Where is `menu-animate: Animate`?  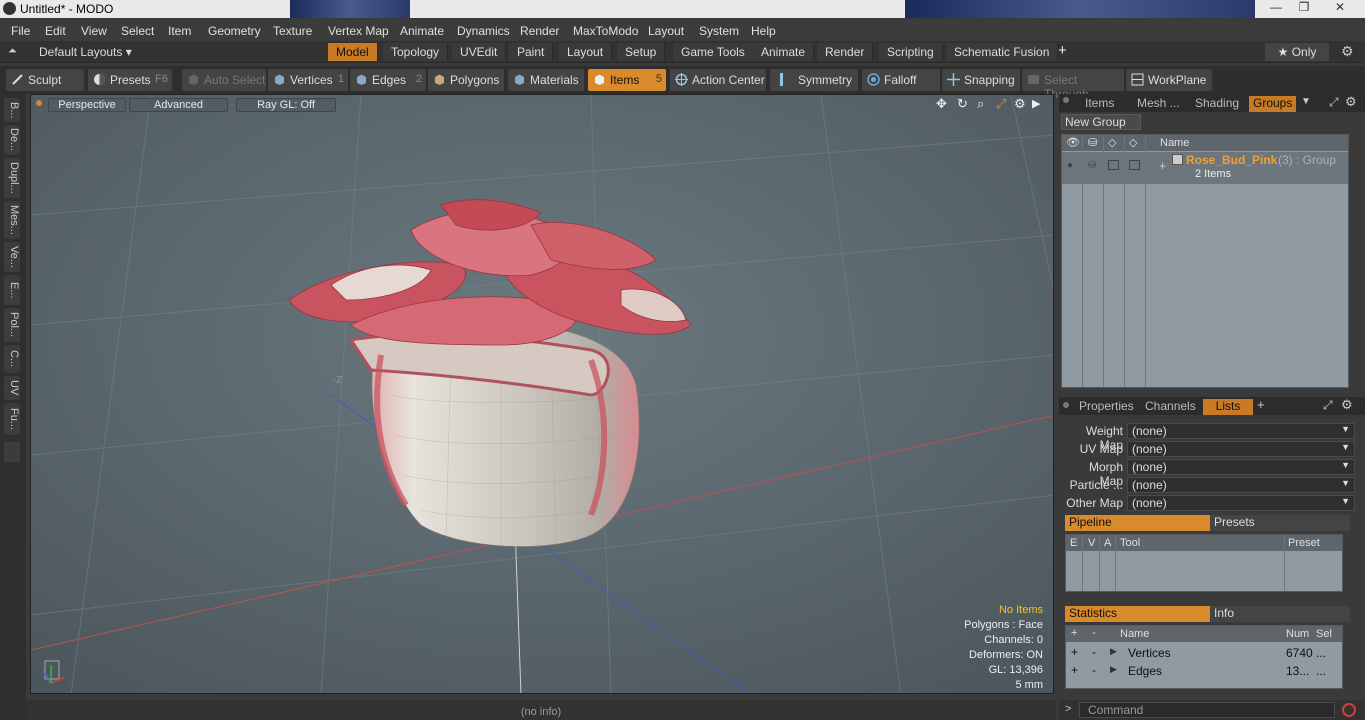 menu-animate: Animate is located at coordinates (422, 31).